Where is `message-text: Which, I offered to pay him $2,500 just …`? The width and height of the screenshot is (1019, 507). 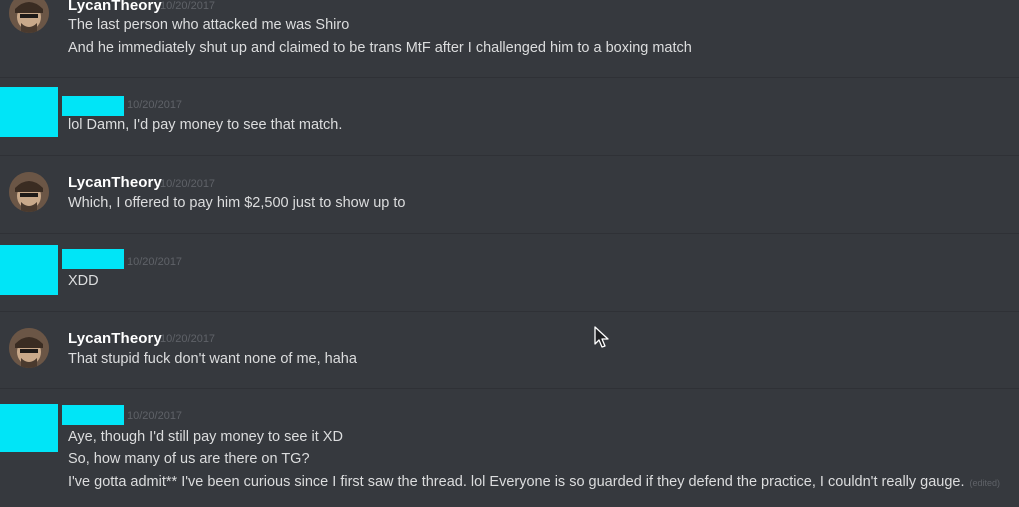
message-text: Which, I offered to pay him $2,500 just … is located at coordinates (237, 203).